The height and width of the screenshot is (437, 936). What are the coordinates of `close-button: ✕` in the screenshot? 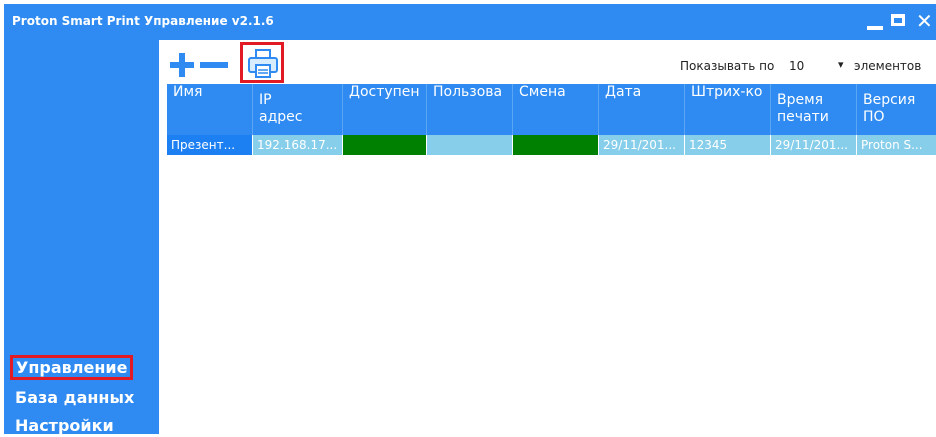 It's located at (926, 21).